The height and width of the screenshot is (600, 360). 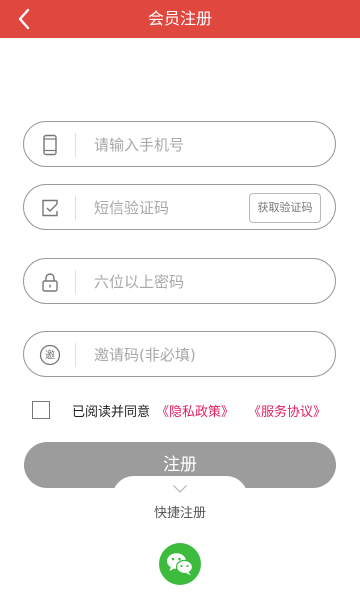 I want to click on back-button, so click(x=24, y=19).